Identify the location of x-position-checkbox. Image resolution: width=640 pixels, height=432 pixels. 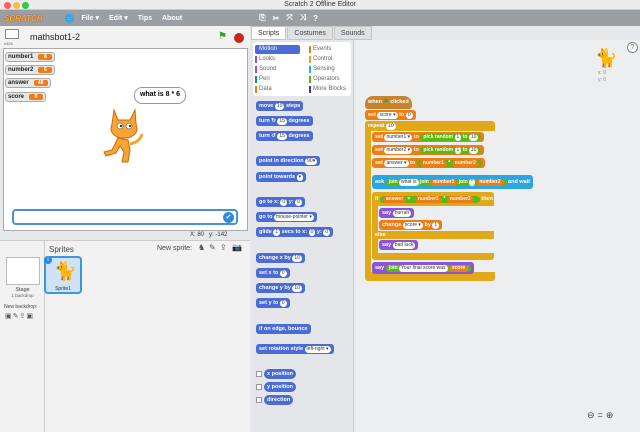
(259, 374).